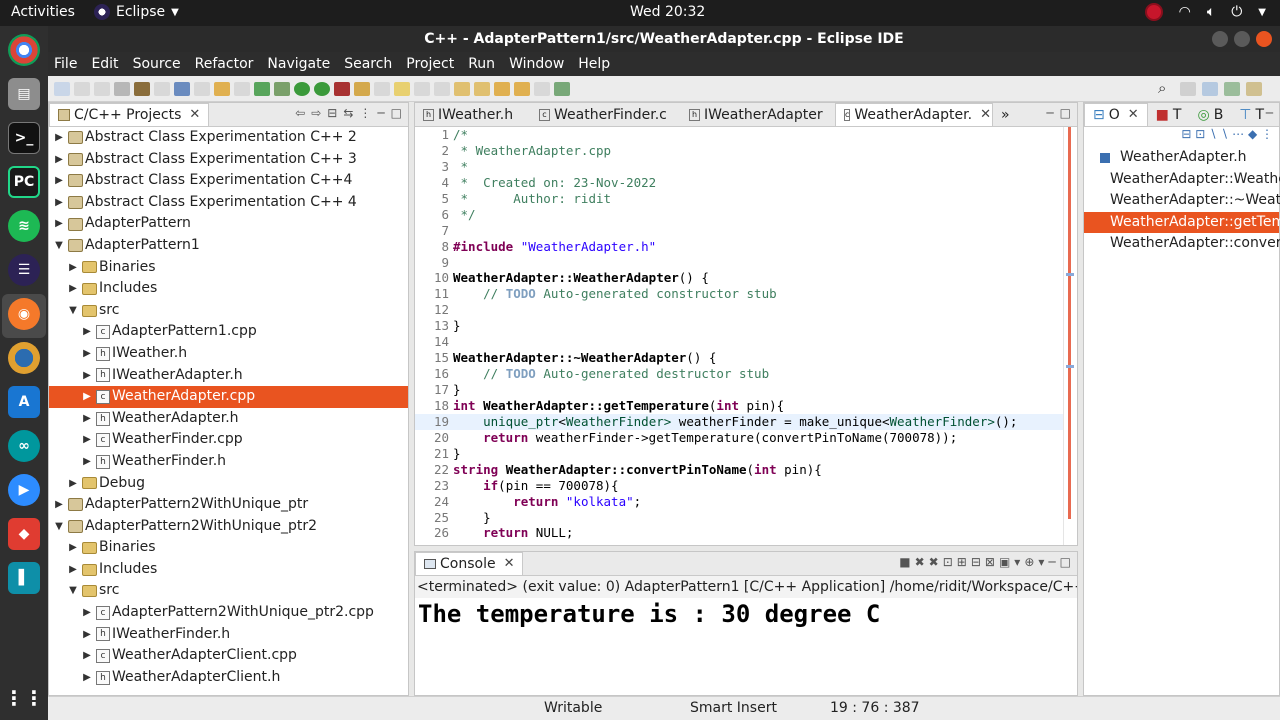  What do you see at coordinates (422, 88) in the screenshot?
I see `toggle-block-icon` at bounding box center [422, 88].